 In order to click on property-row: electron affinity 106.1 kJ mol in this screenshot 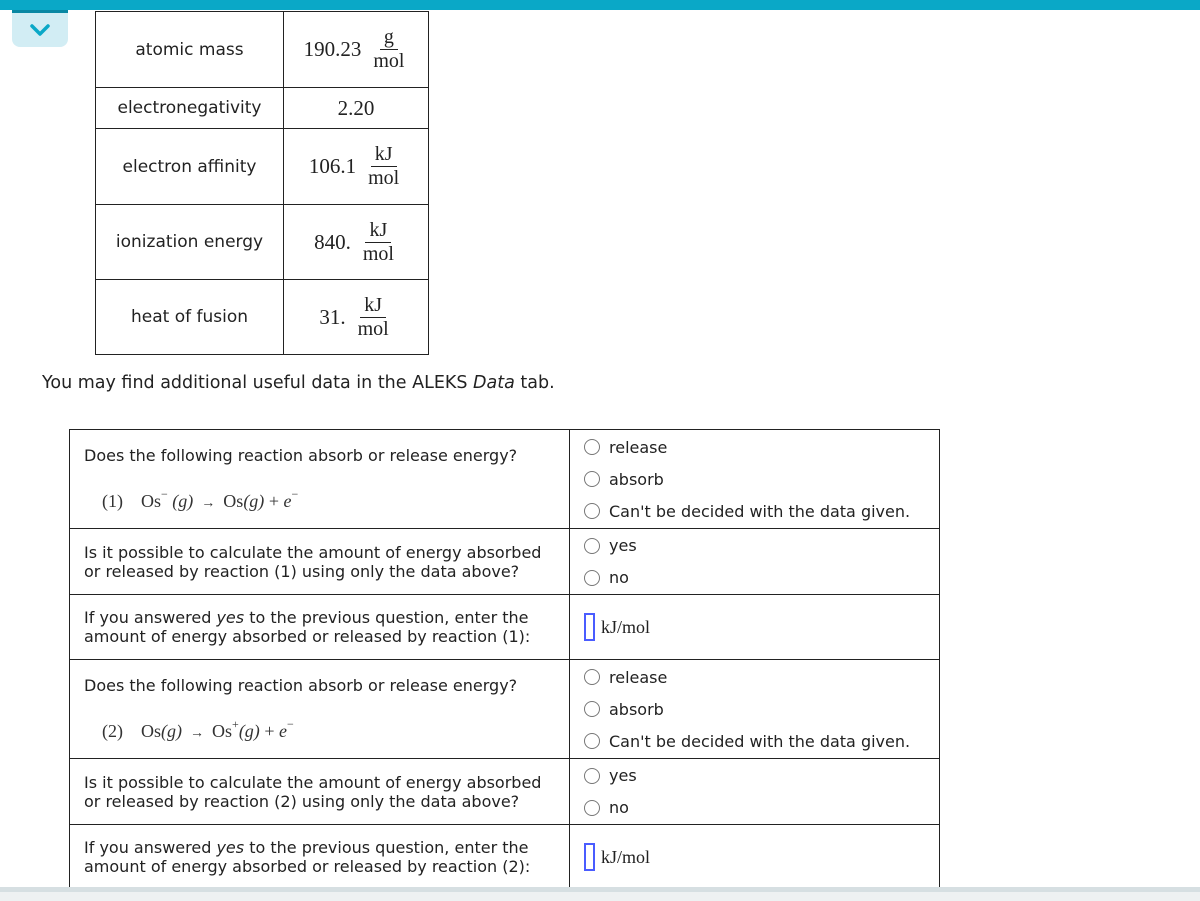, I will do `click(262, 166)`.